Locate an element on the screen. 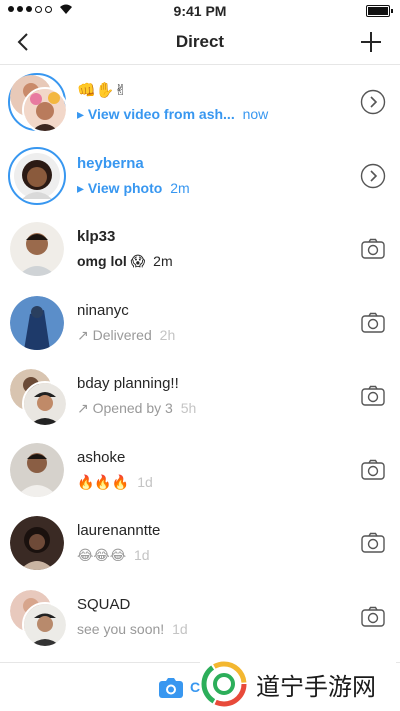 The image size is (400, 711). site-watermark: 道宁手游网 is located at coordinates (298, 684).